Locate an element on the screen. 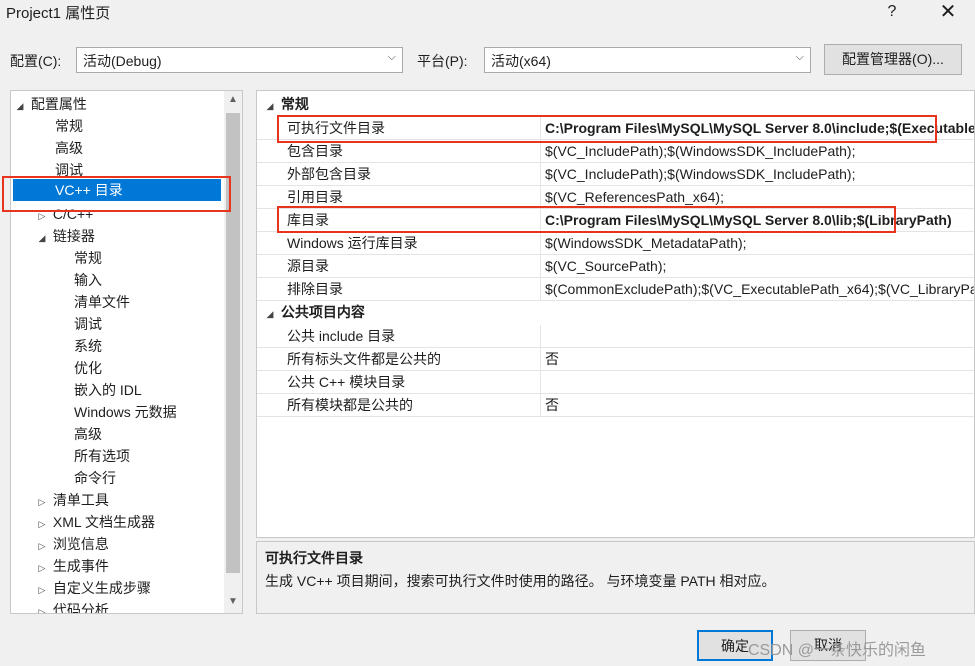 This screenshot has height=666, width=975. tree-item-browse-info: ▷ 浏览信息 is located at coordinates (72, 544).